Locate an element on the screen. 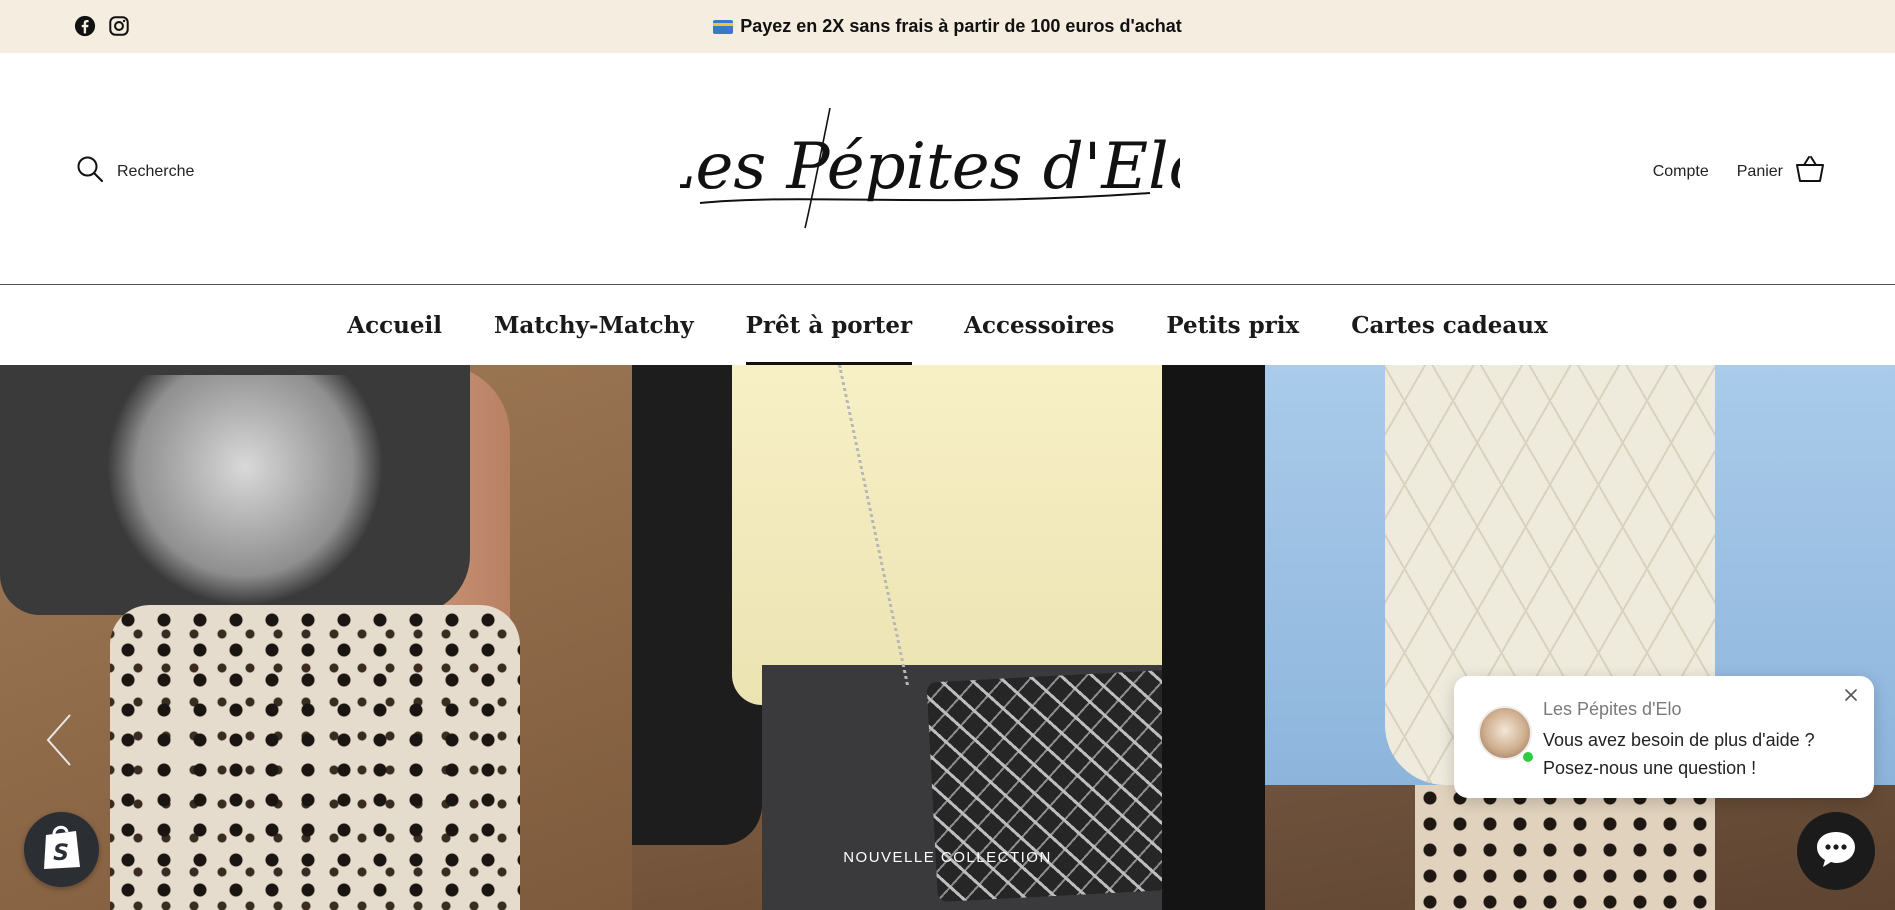 This screenshot has height=910, width=1895. slideshow-prev-button is located at coordinates (60, 740).